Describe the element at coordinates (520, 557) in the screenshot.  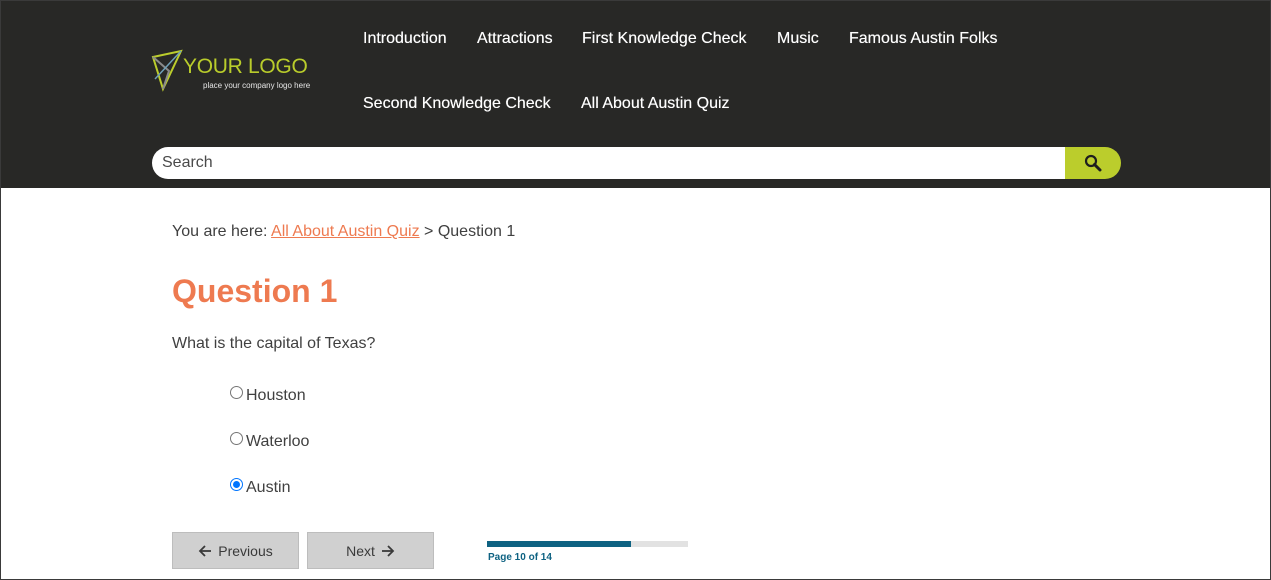
I see `progress-label: Page 10 of 14` at that location.